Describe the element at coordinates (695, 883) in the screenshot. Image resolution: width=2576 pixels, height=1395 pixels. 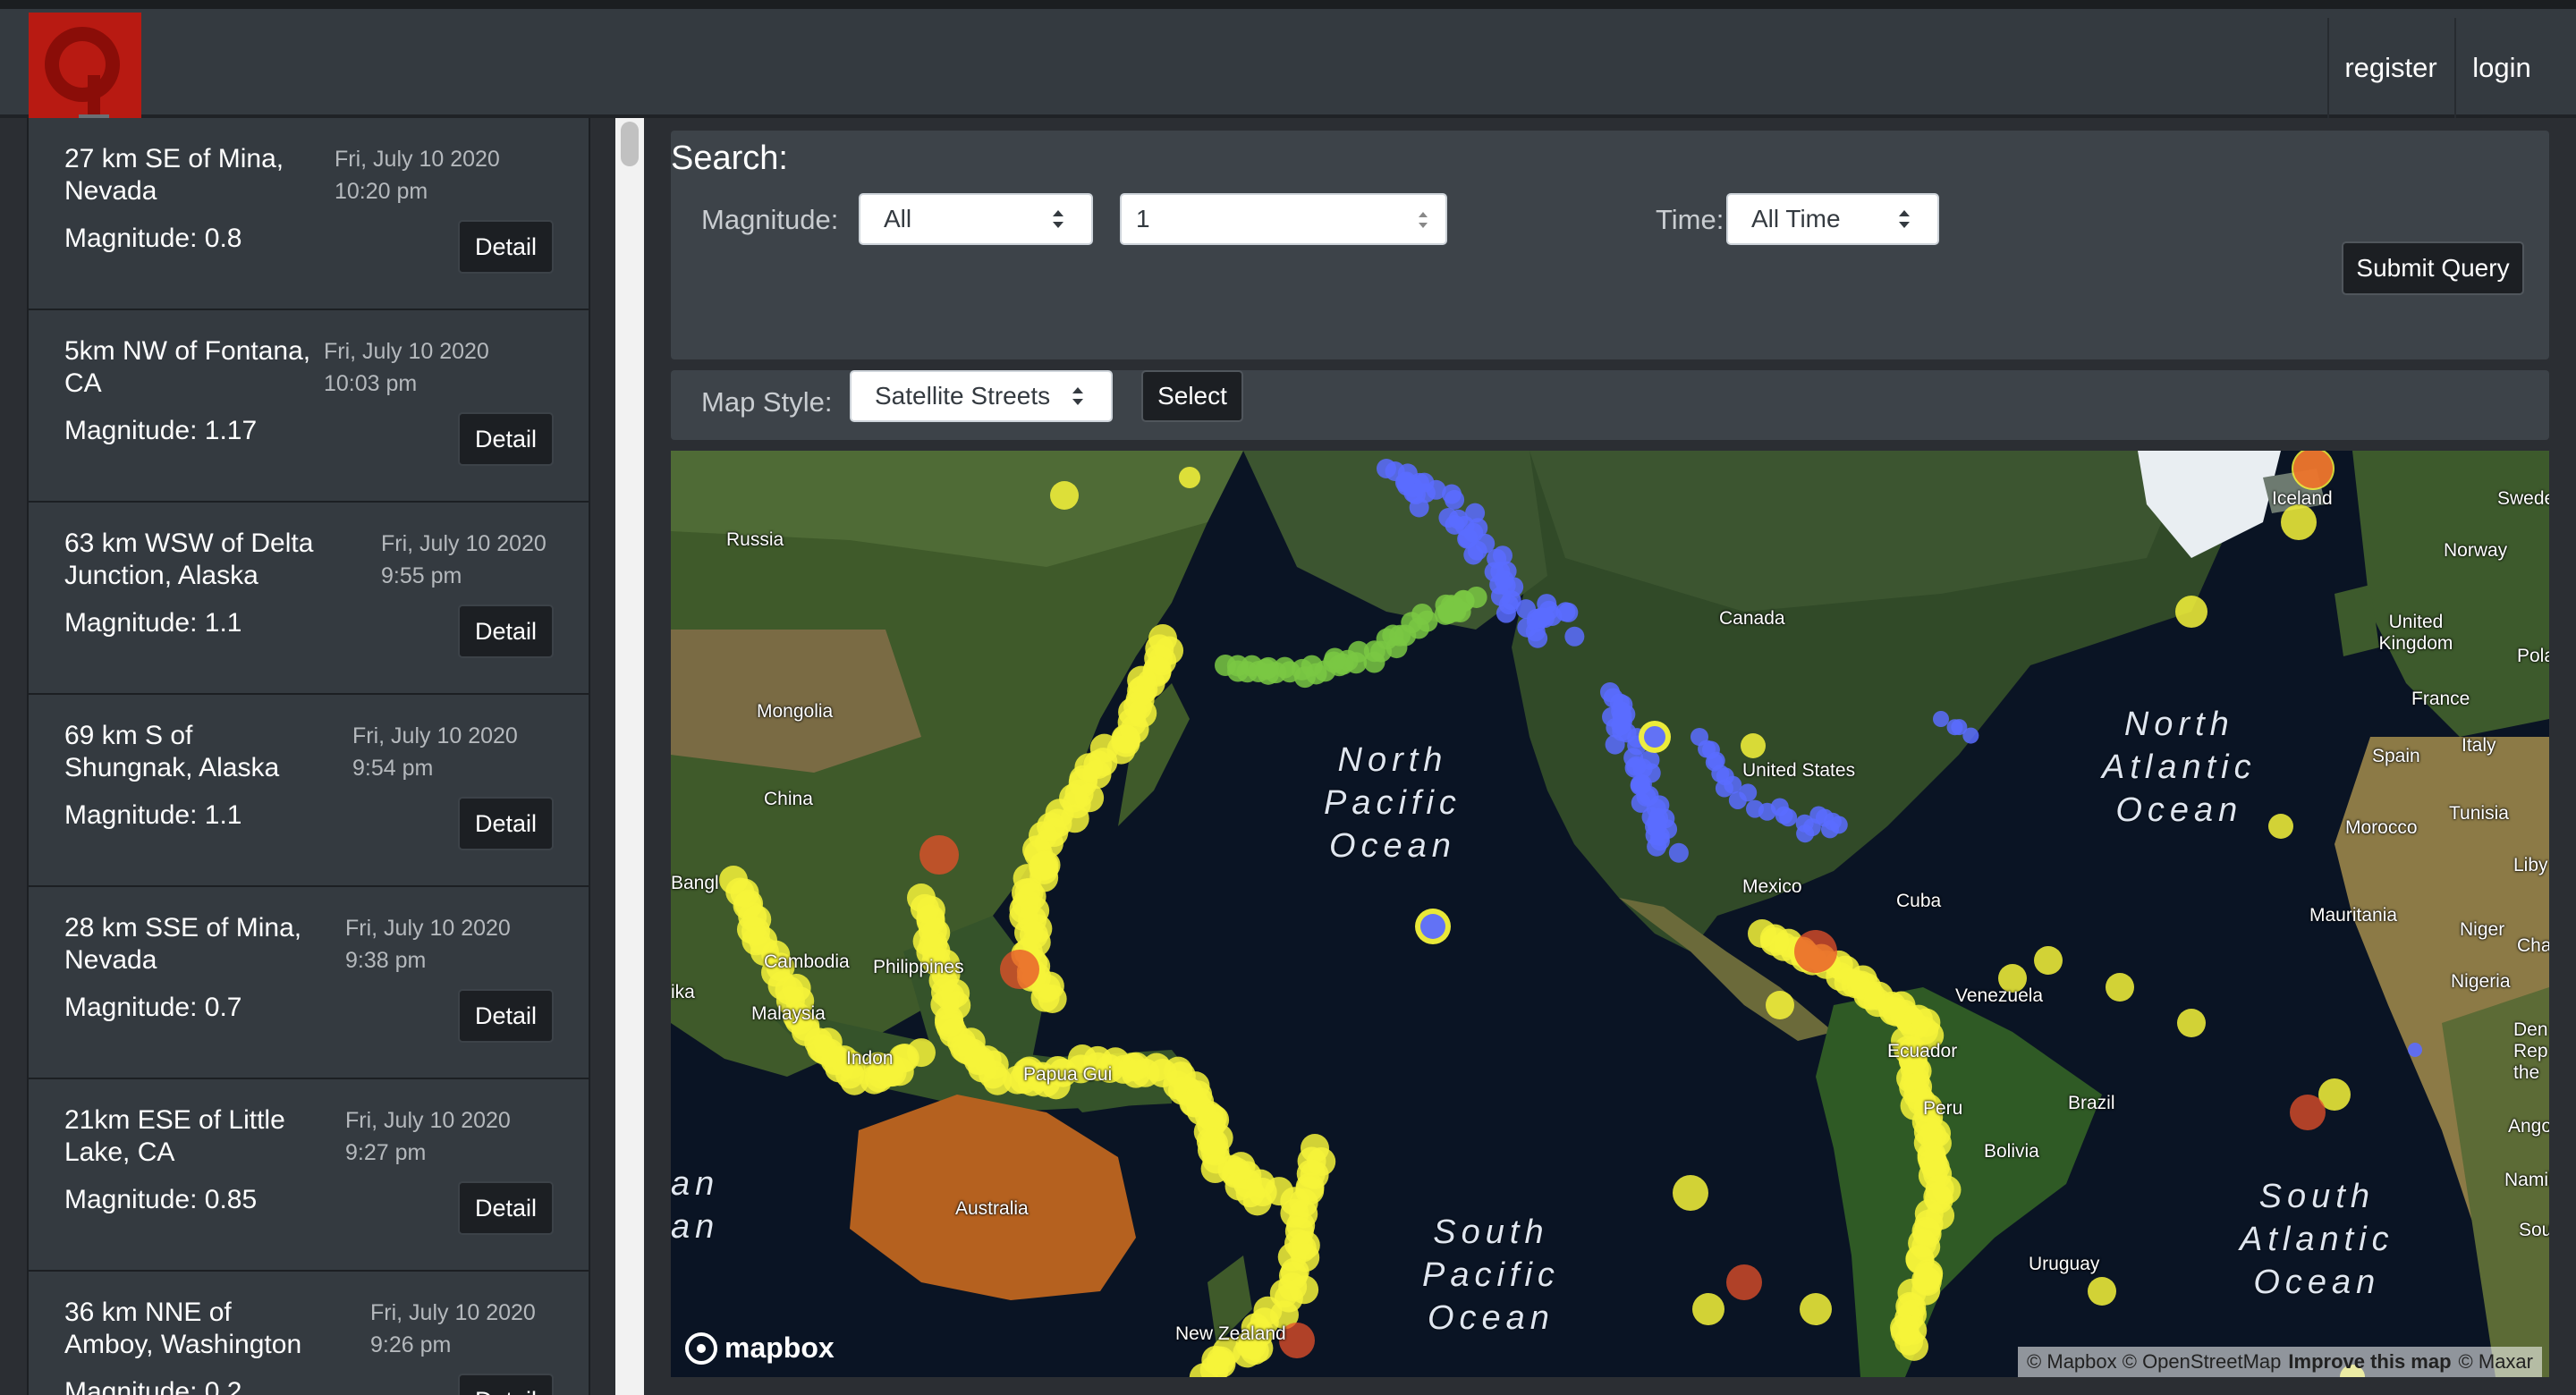
I see `map-label: Bangl` at that location.